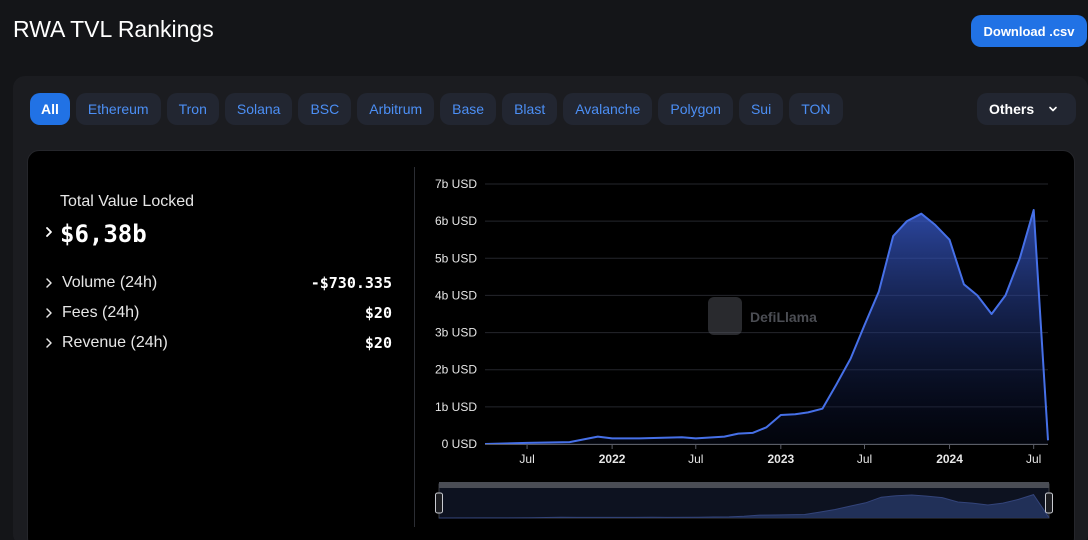 This screenshot has width=1088, height=540. I want to click on tvl-label: Total Value Locked, so click(127, 201).